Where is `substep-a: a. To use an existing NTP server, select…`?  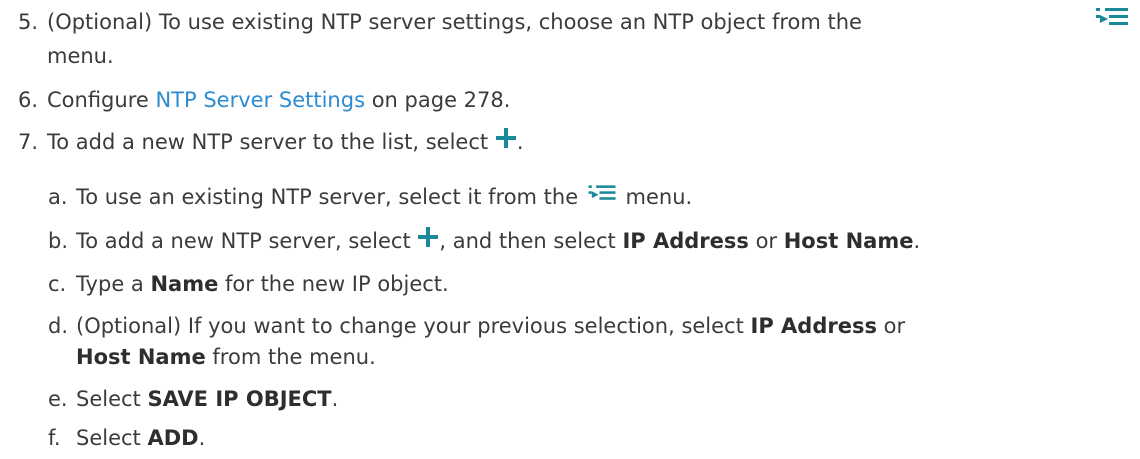
substep-a: a. To use an existing NTP server, select… is located at coordinates (570, 198).